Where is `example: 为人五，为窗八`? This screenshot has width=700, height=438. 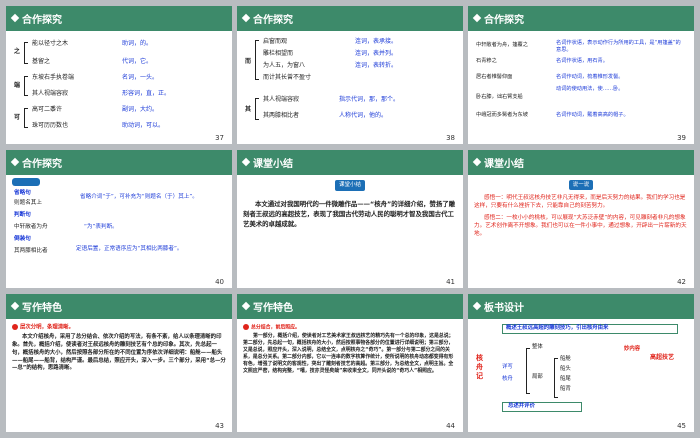
example: 为人五，为窗八 is located at coordinates (284, 65).